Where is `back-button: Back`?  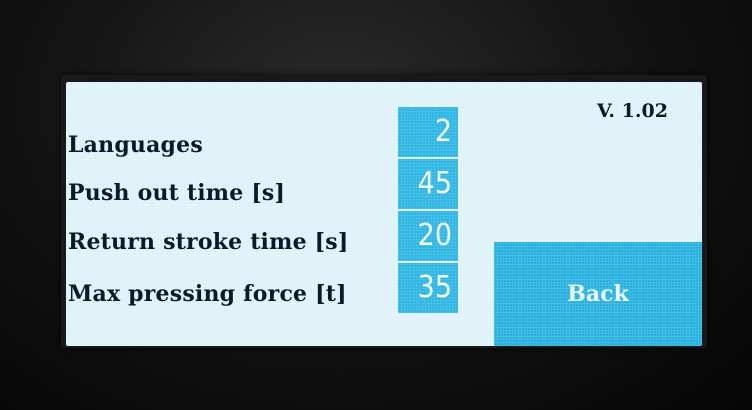
back-button: Back is located at coordinates (598, 294).